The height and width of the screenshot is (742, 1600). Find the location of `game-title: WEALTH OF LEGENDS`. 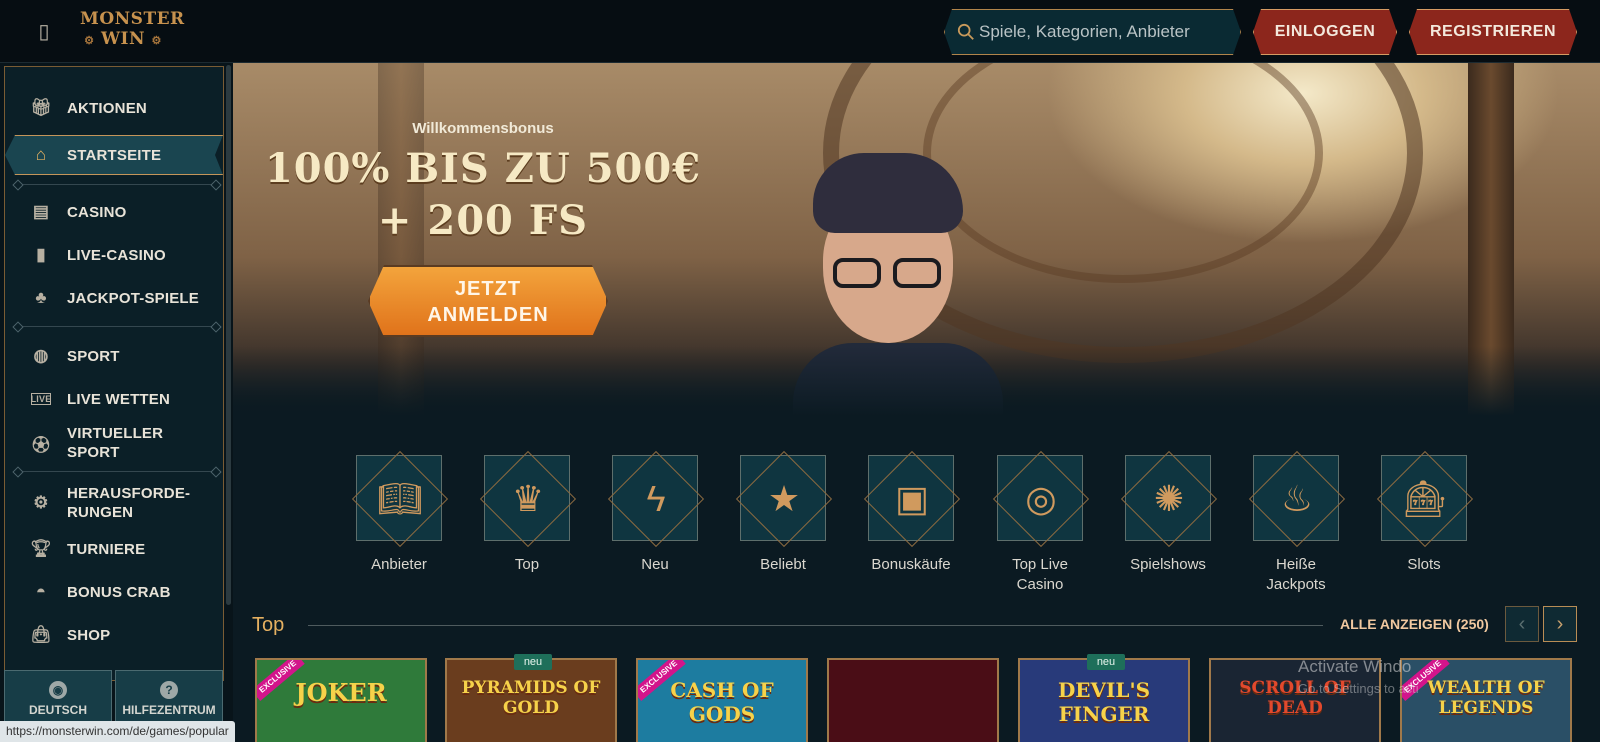

game-title: WEALTH OF LEGENDS is located at coordinates (1486, 698).